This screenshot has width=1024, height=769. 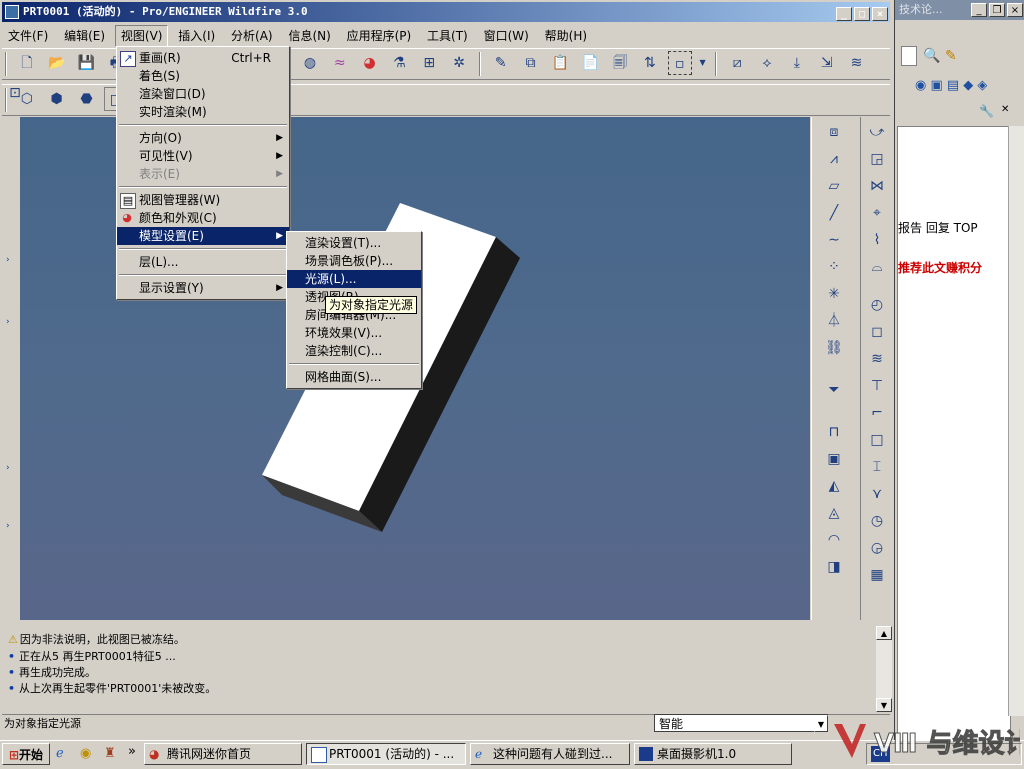 What do you see at coordinates (884, 669) in the screenshot?
I see `message-scrollbar: ▲ ▼` at bounding box center [884, 669].